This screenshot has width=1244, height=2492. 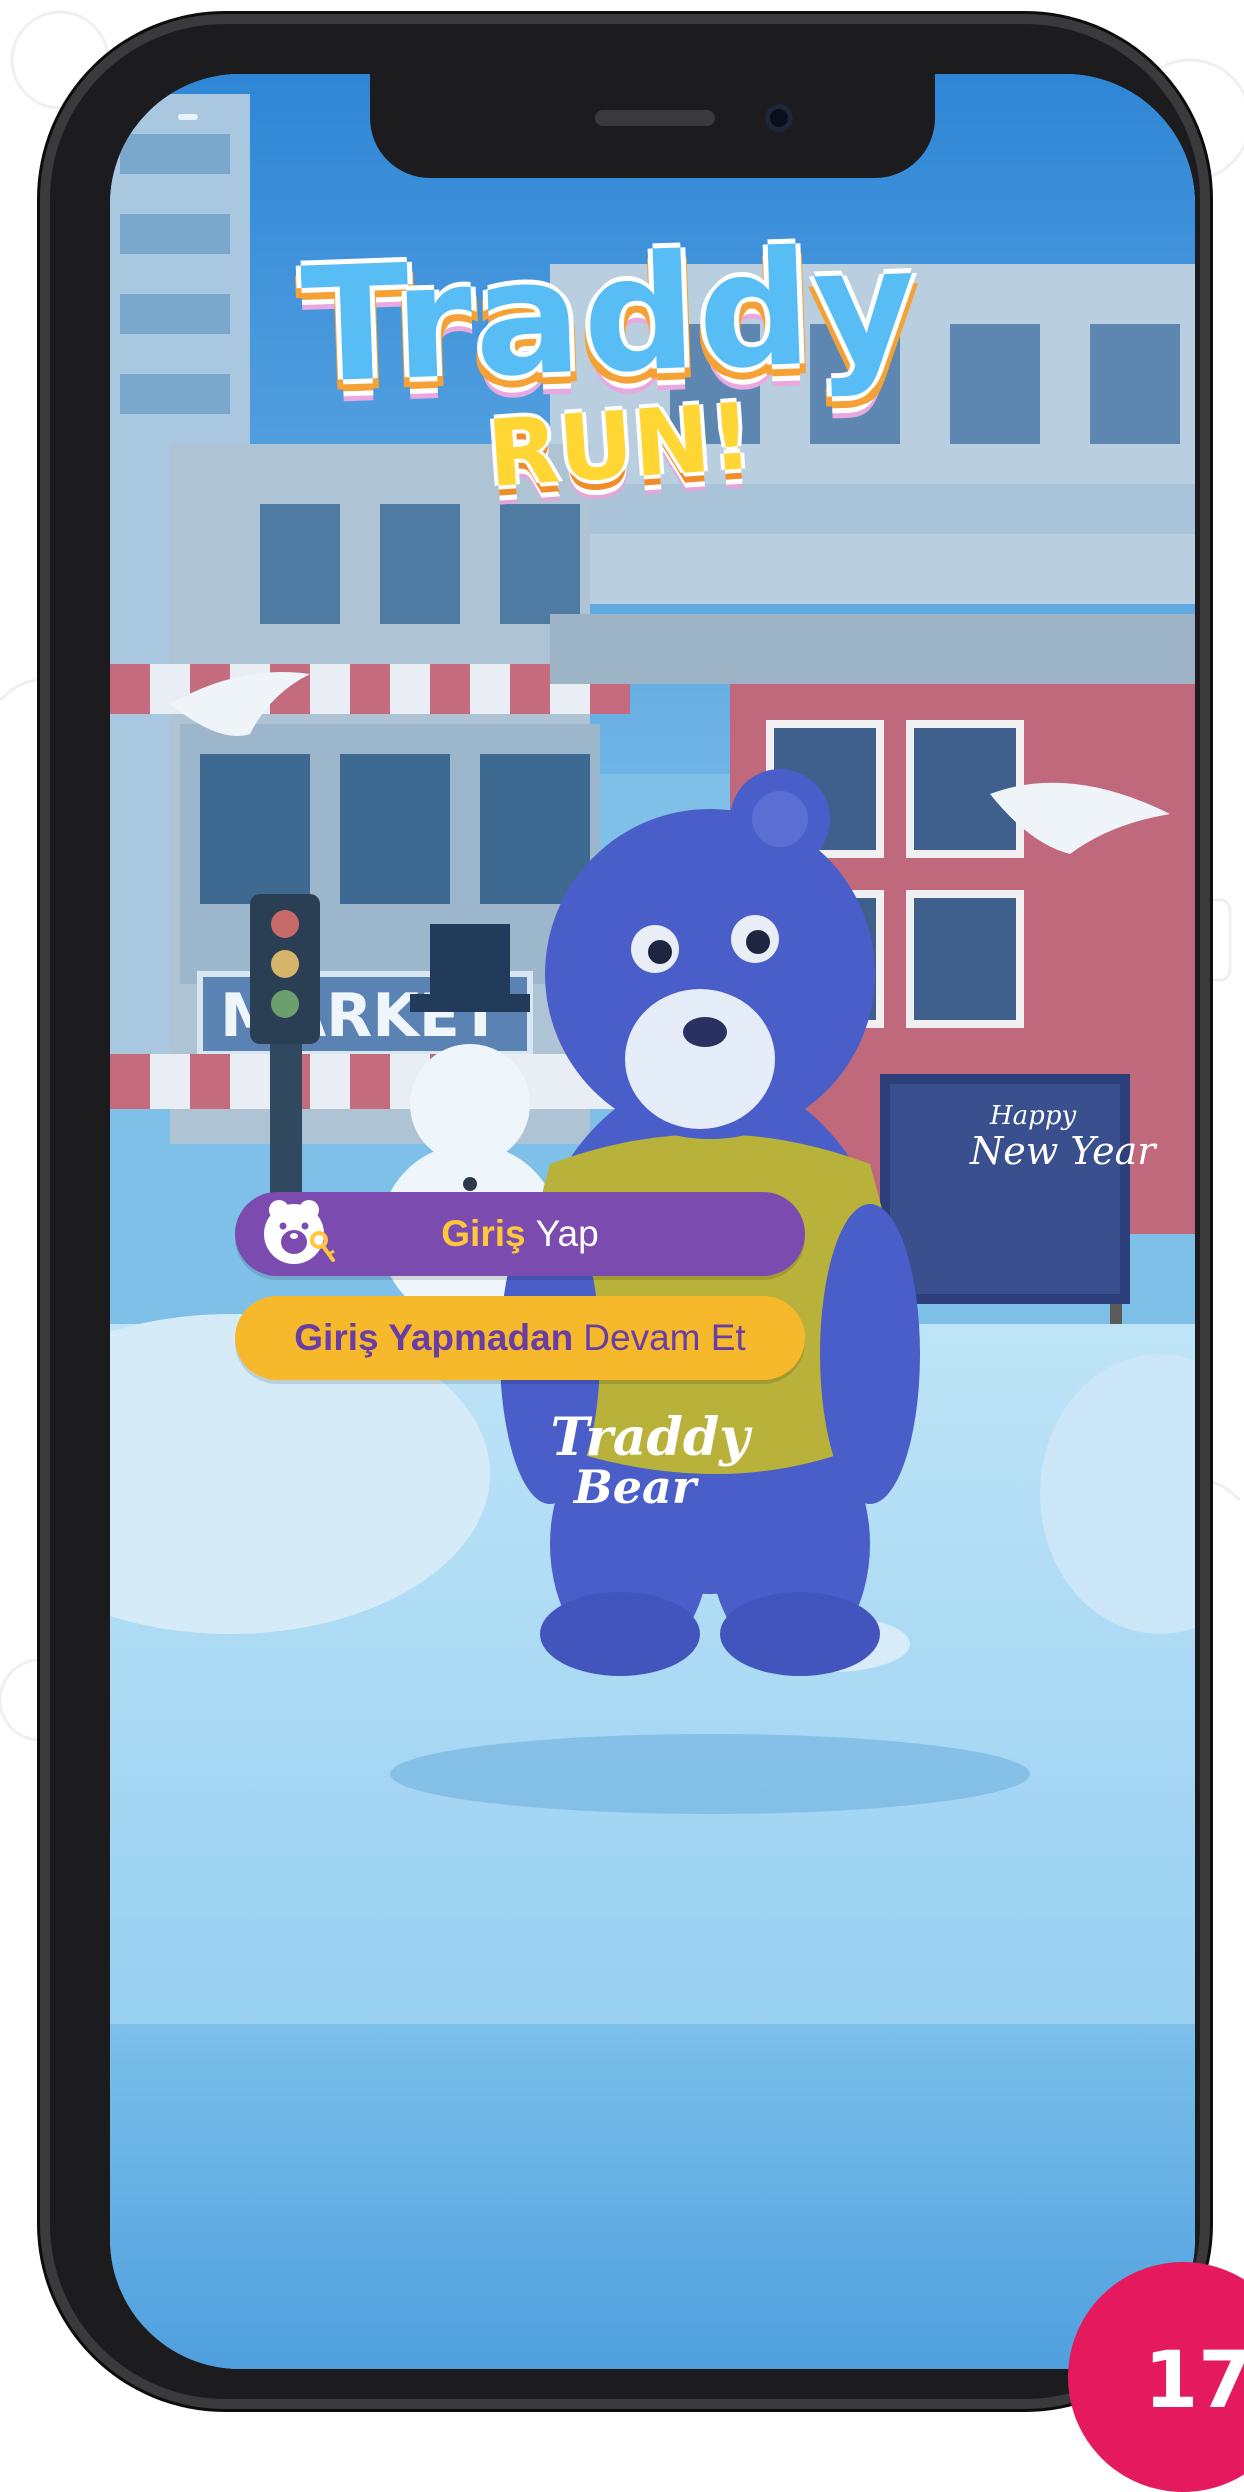 I want to click on front-camera, so click(x=779, y=118).